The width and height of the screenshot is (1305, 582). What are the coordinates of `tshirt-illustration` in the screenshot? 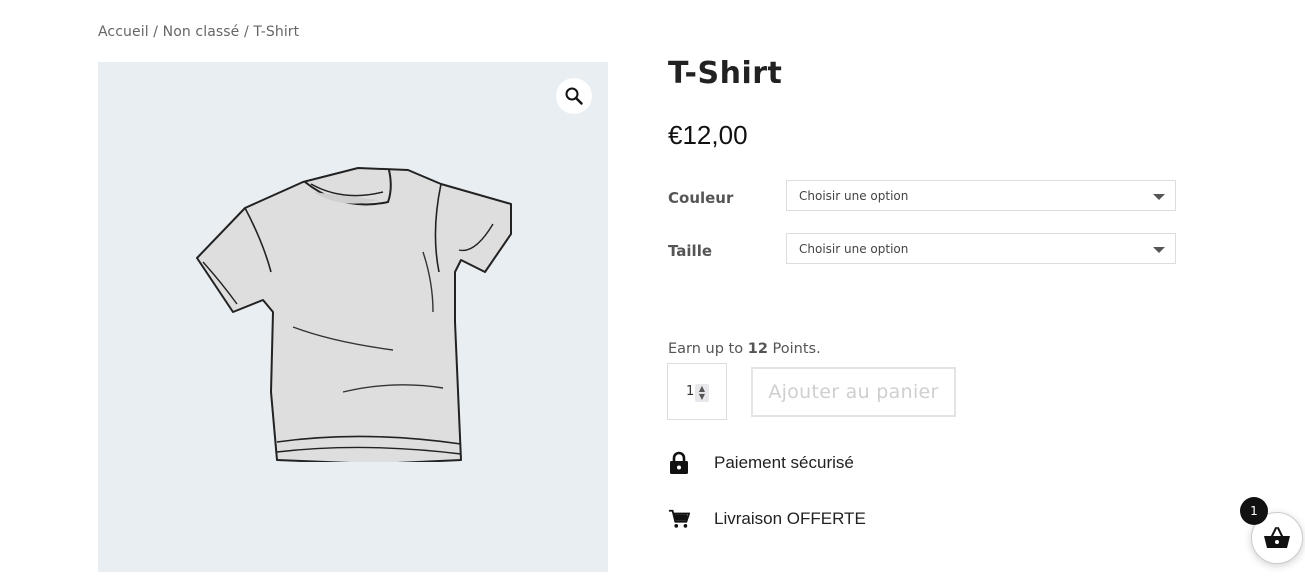 It's located at (354, 314).